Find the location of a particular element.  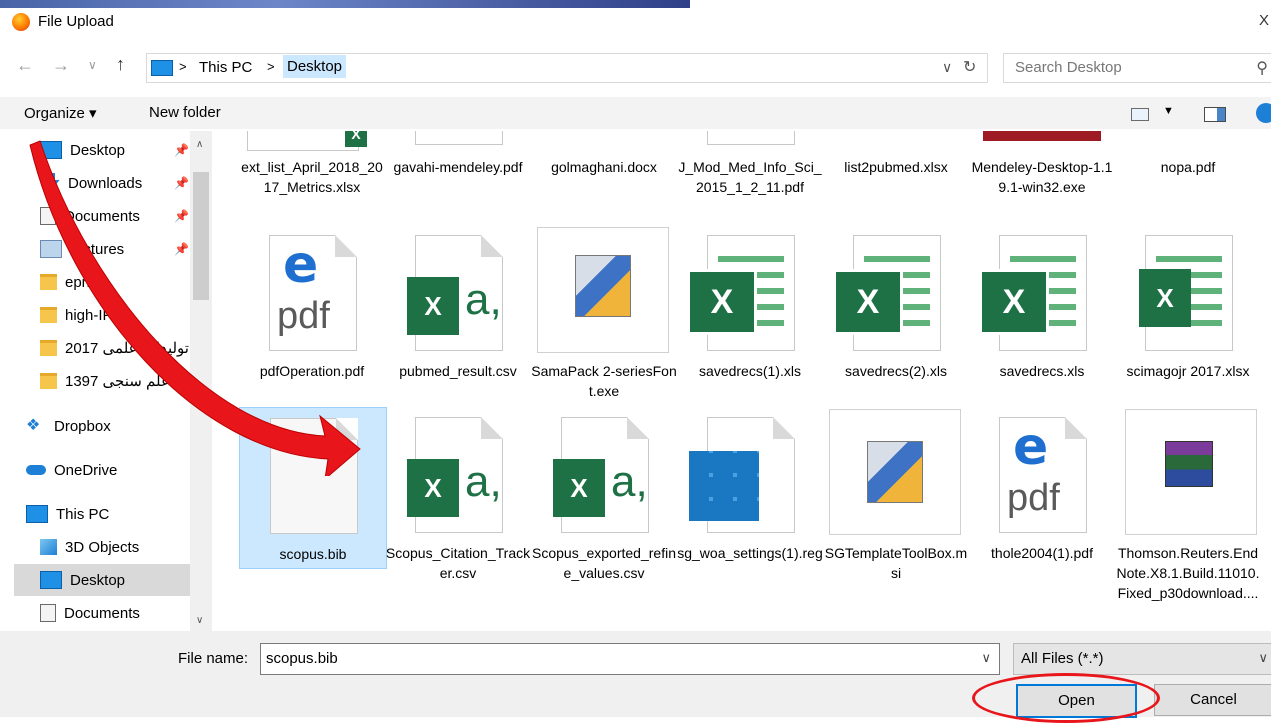

refresh-icon: ↻ is located at coordinates (969, 67).